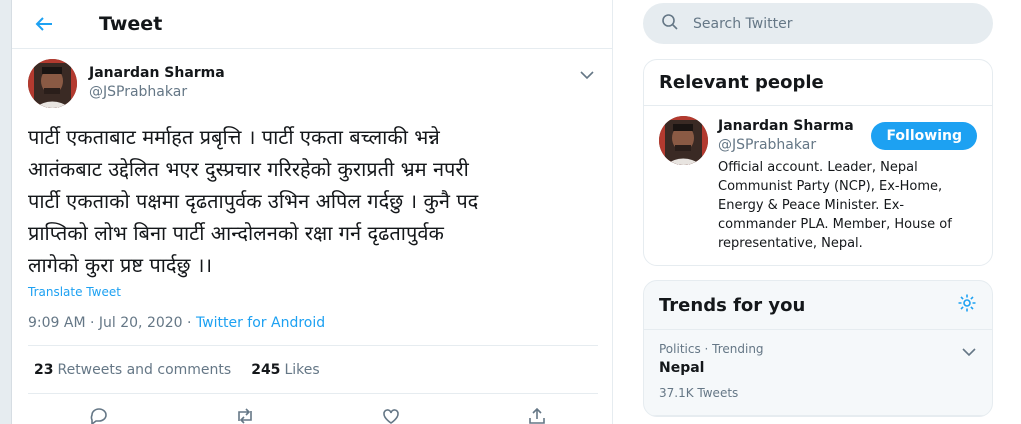 The image size is (1021, 424). I want to click on translate-tweet-link: Translate Tweet, so click(312, 292).